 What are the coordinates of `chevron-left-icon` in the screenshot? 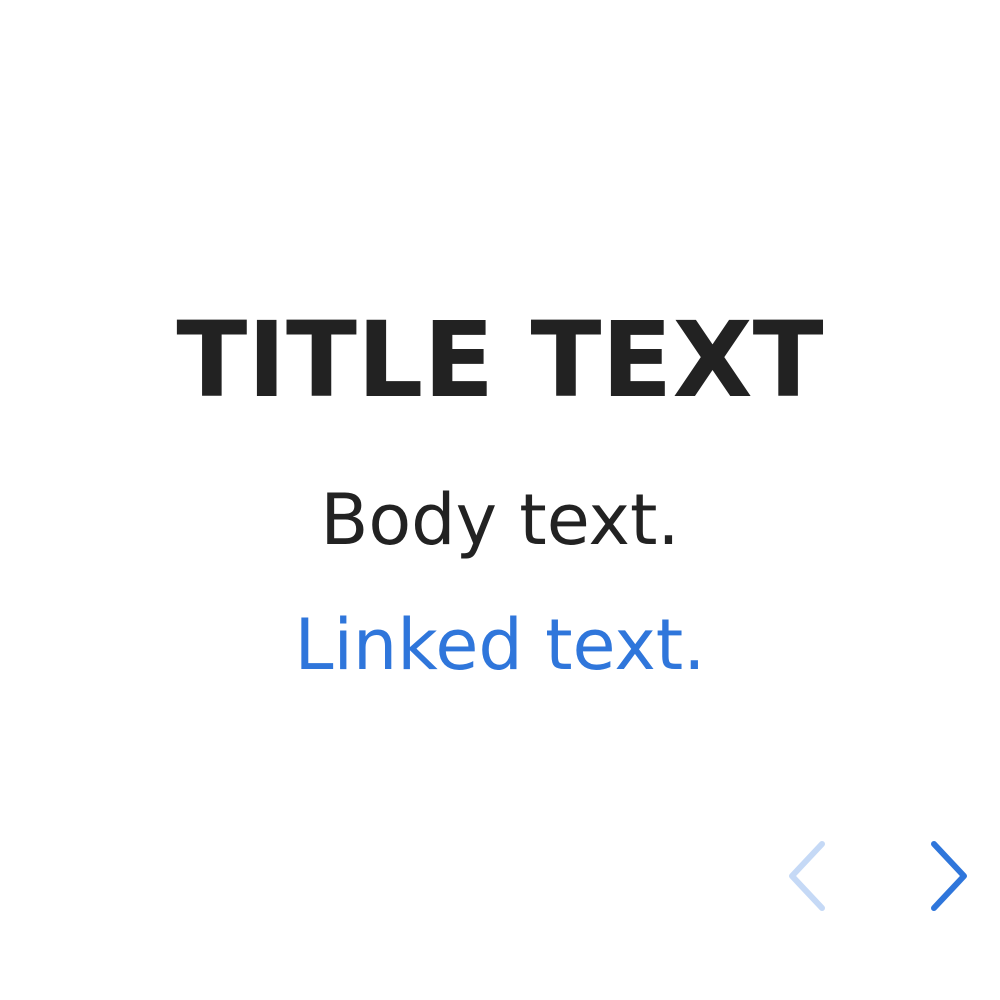 It's located at (807, 876).